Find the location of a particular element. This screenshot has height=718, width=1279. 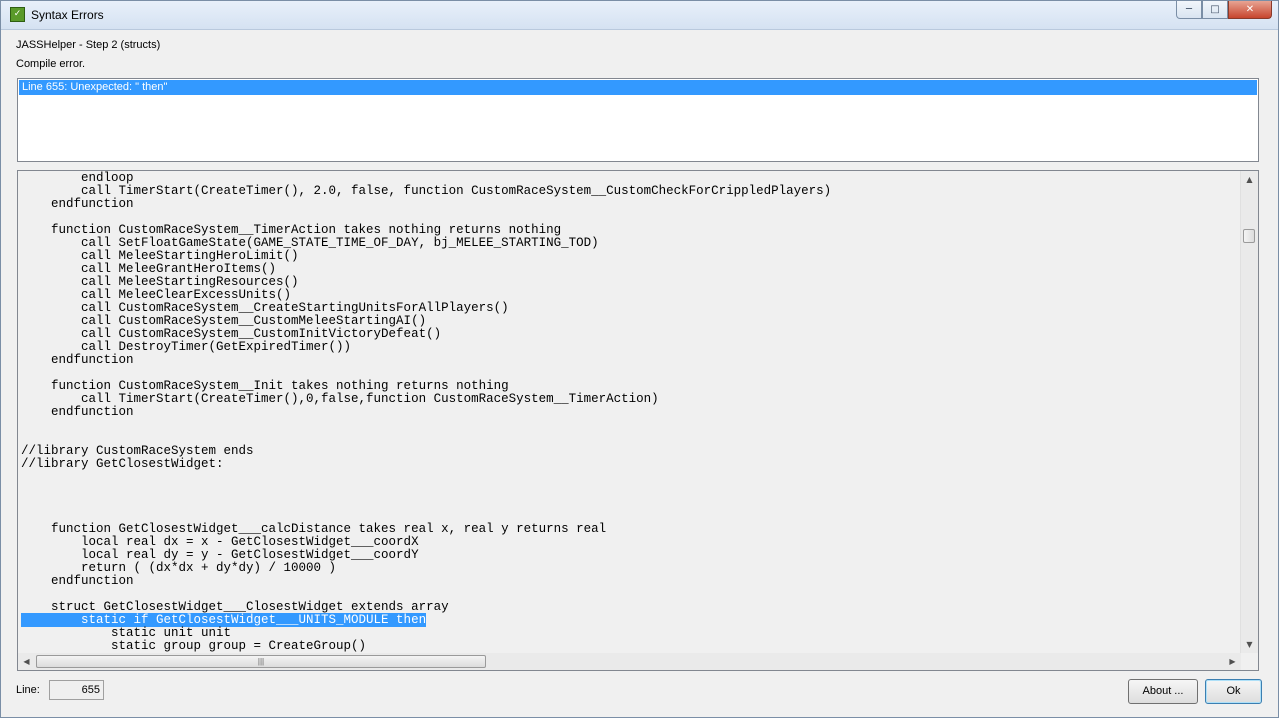

error-list: Line 655: Unexpected: " then" is located at coordinates (638, 120).